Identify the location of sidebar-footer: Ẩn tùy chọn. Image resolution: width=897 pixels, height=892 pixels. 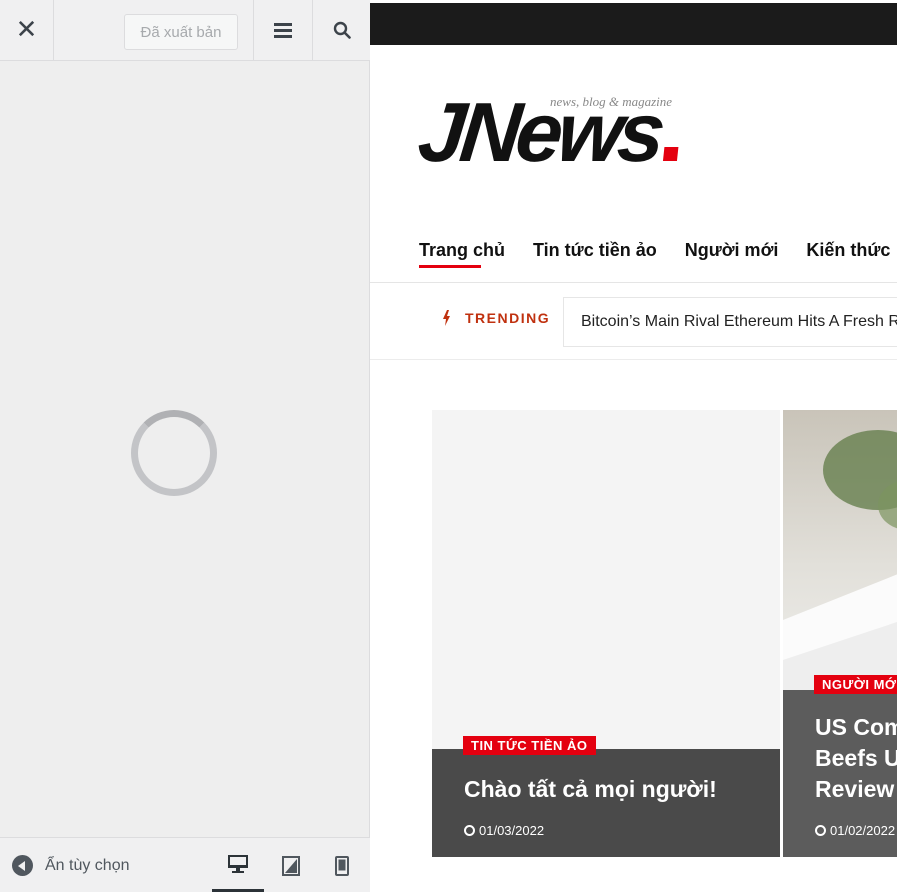
(185, 864).